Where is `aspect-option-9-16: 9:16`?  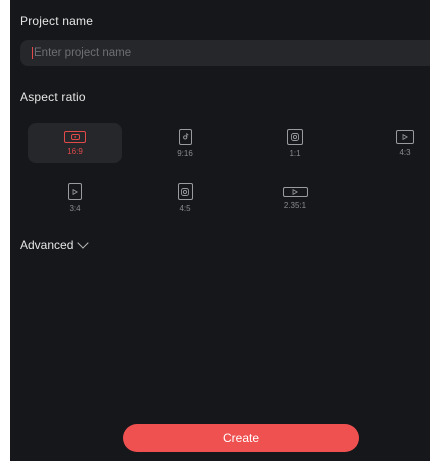 aspect-option-9-16: 9:16 is located at coordinates (185, 143).